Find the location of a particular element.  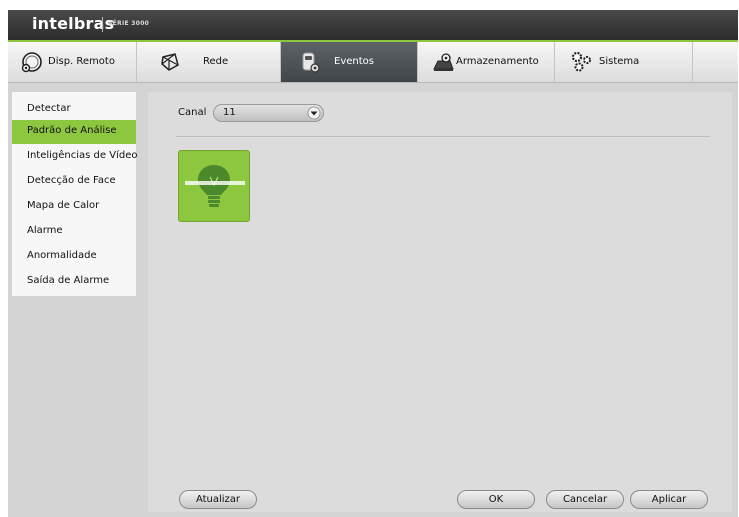

sidebar-item-mapa-de-calor: Mapa de Calor is located at coordinates (74, 207).